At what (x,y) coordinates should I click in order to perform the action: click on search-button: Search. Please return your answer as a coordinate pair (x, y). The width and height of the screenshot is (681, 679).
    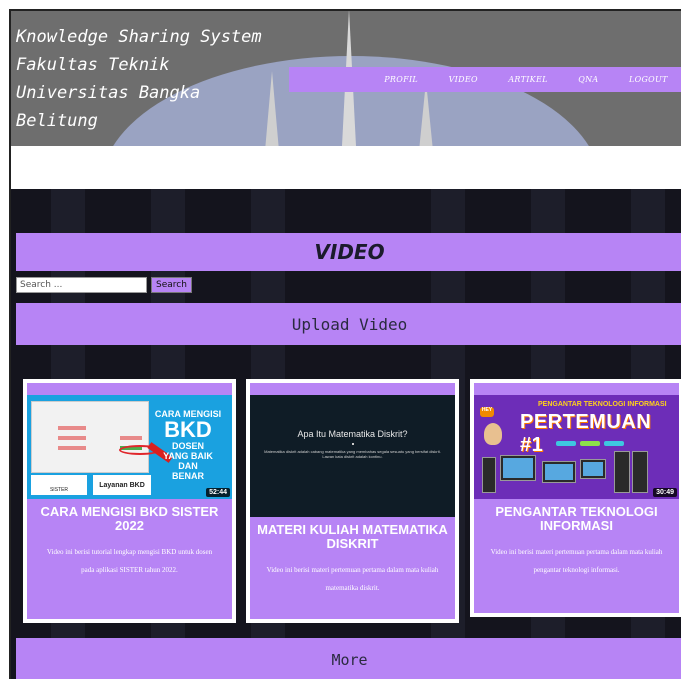
    Looking at the image, I should click on (171, 285).